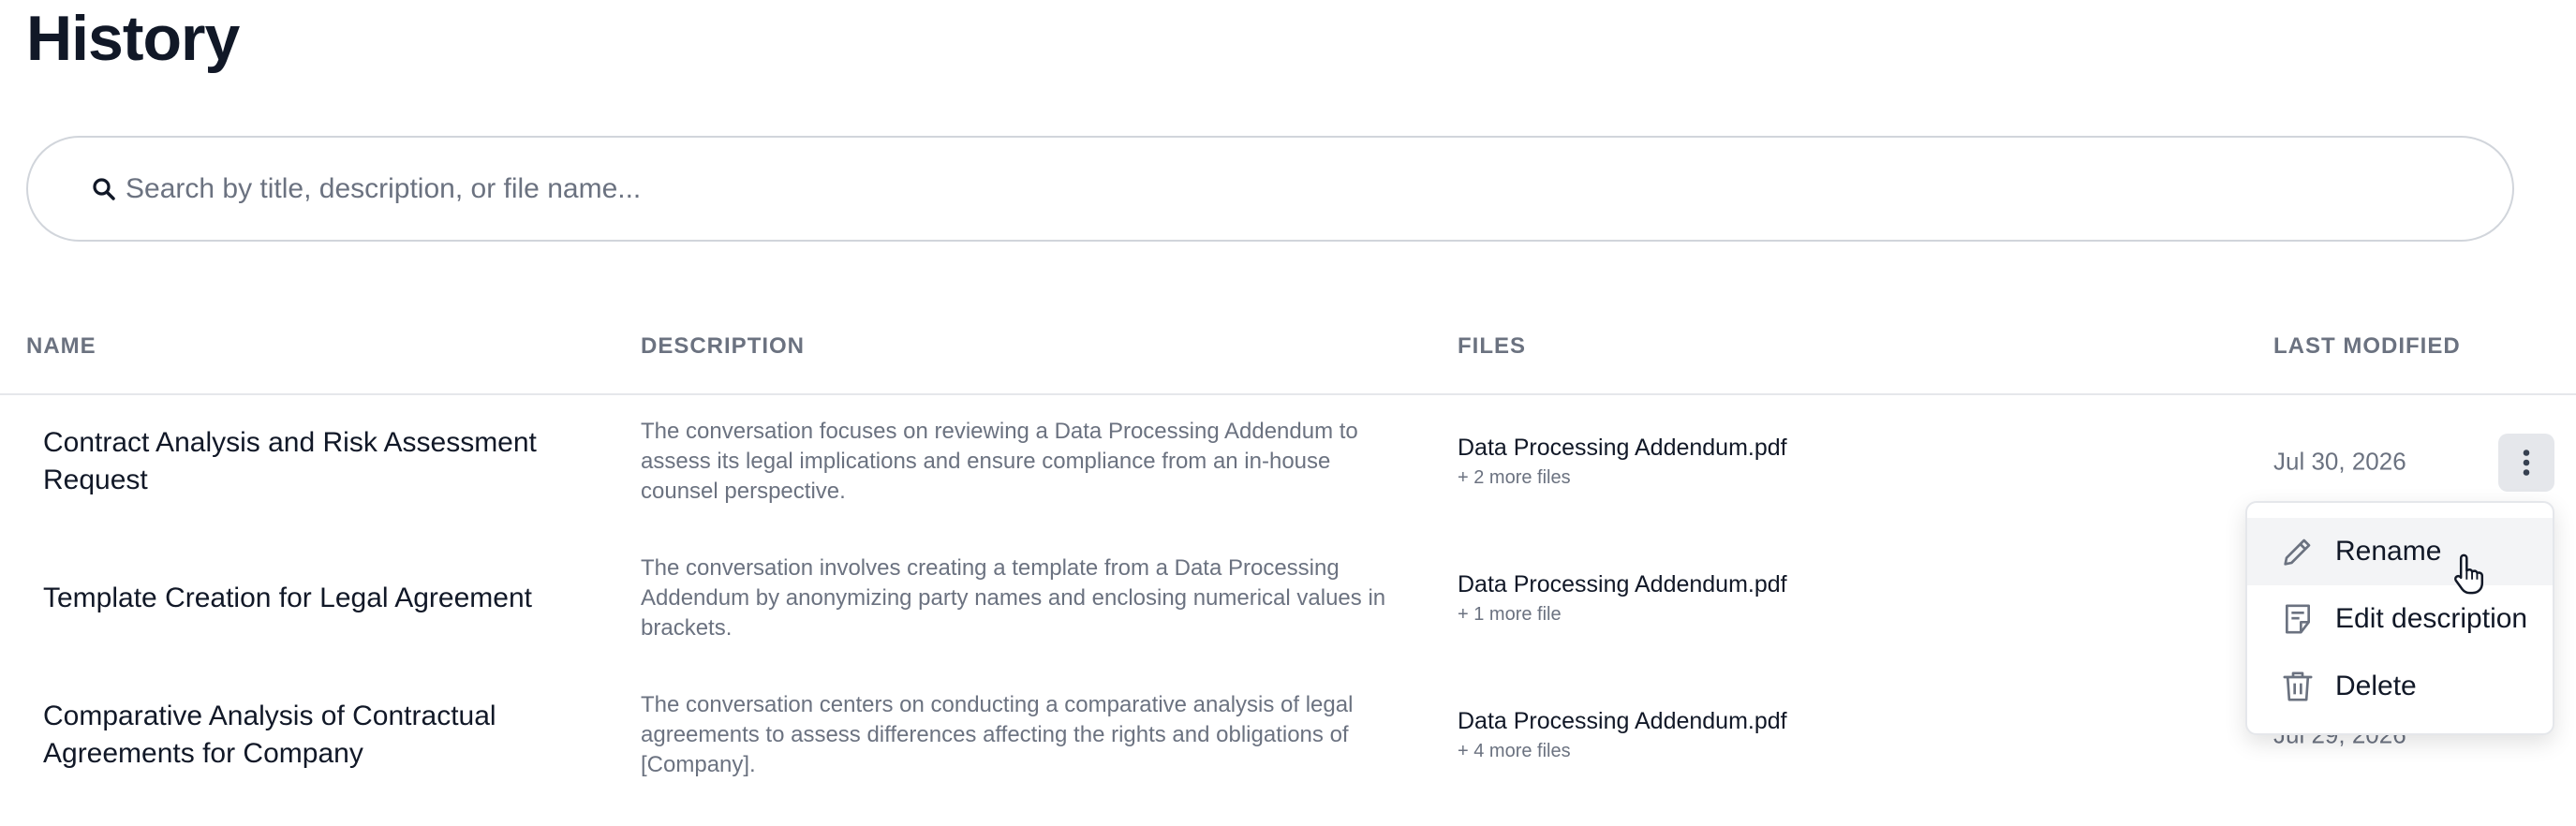 The width and height of the screenshot is (2576, 826). What do you see at coordinates (1288, 352) in the screenshot?
I see `table-header: NAME DESCRIPTION FILES LAST MODIFIED` at bounding box center [1288, 352].